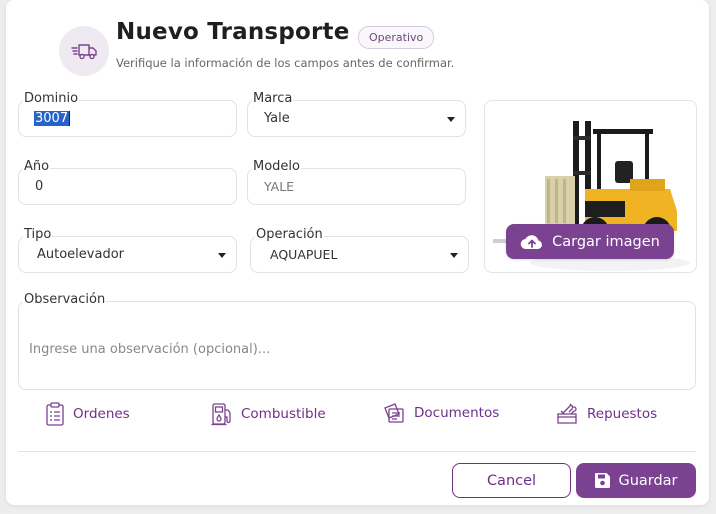 Image resolution: width=716 pixels, height=514 pixels. I want to click on save-button: Guardar, so click(636, 480).